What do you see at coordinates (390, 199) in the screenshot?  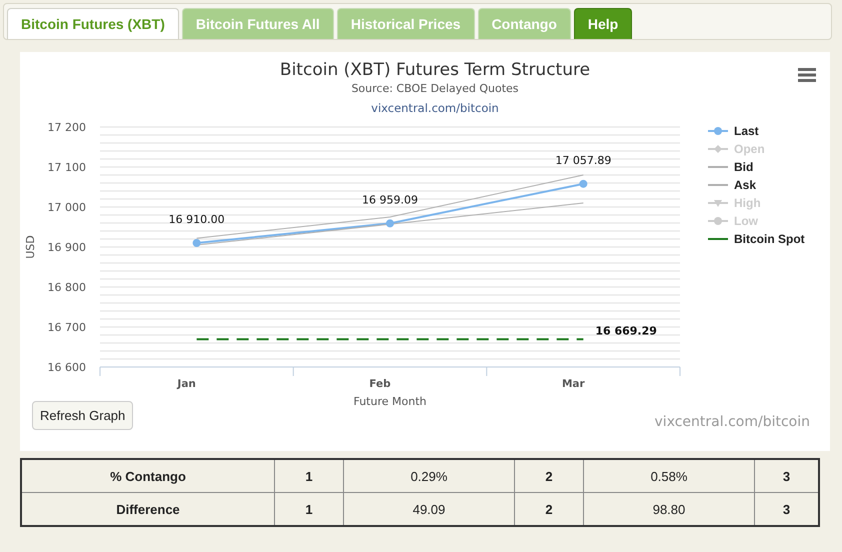 I see `data-label: 16 959.09` at bounding box center [390, 199].